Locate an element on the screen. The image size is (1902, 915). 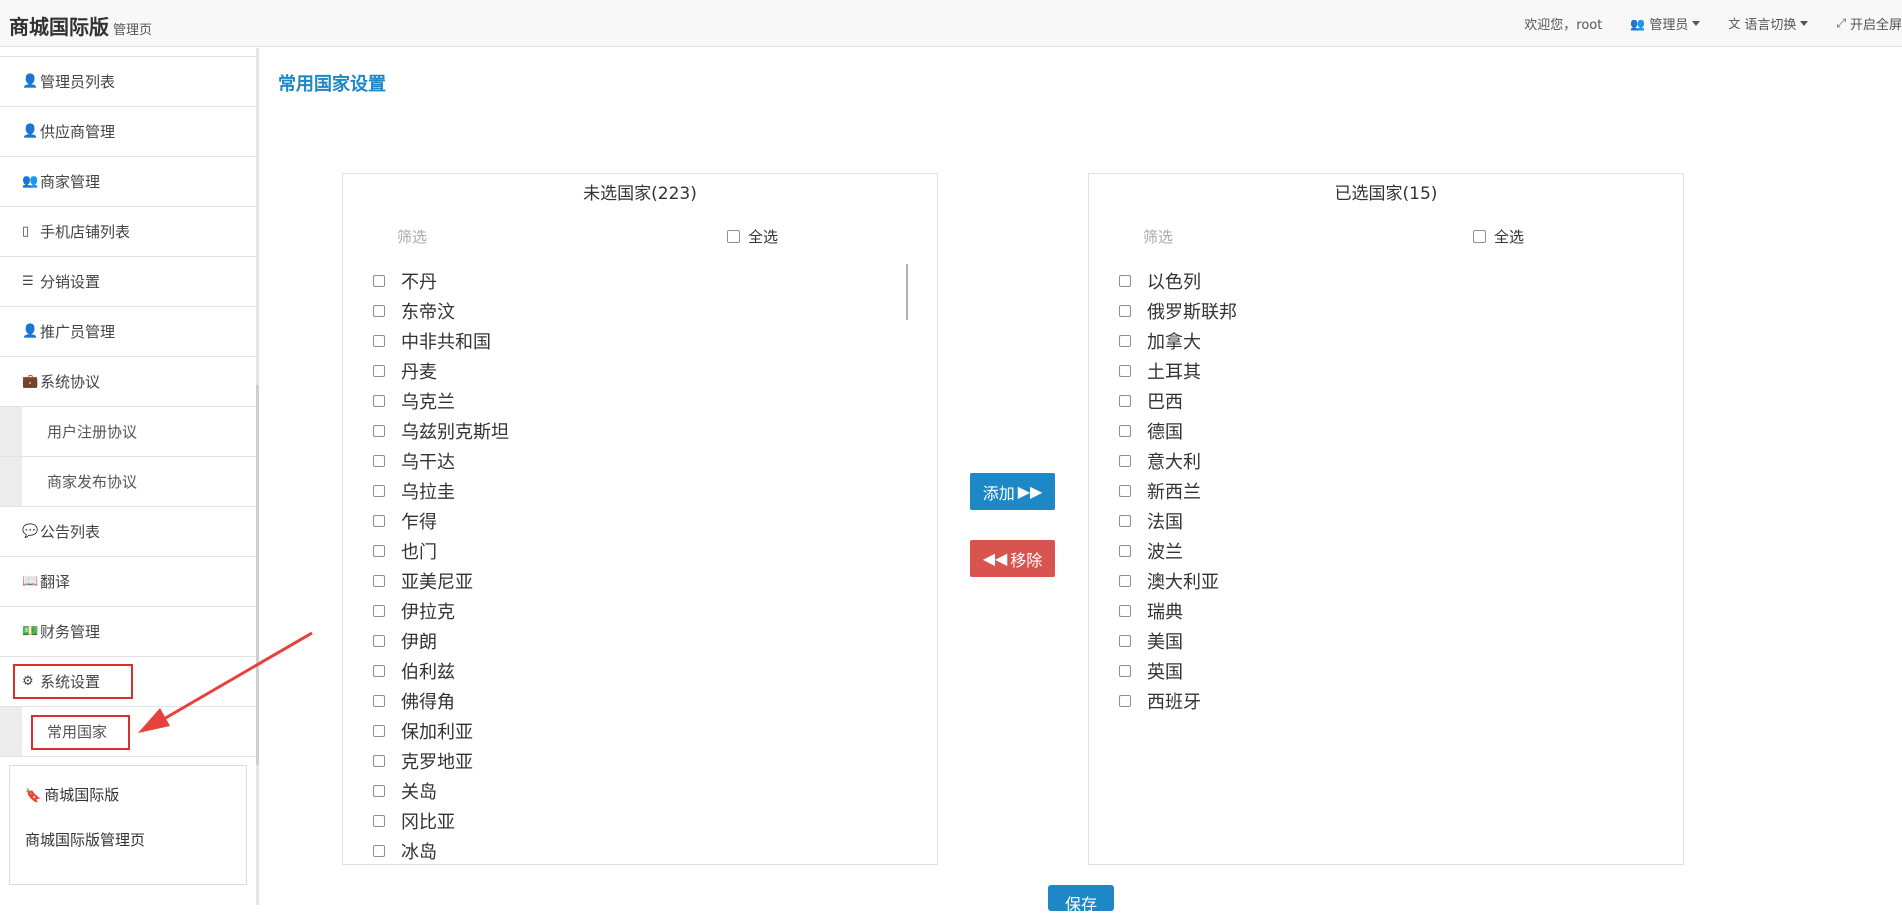
sidebar-item-admin-list: 👤 管理员列表 is located at coordinates (129, 82).